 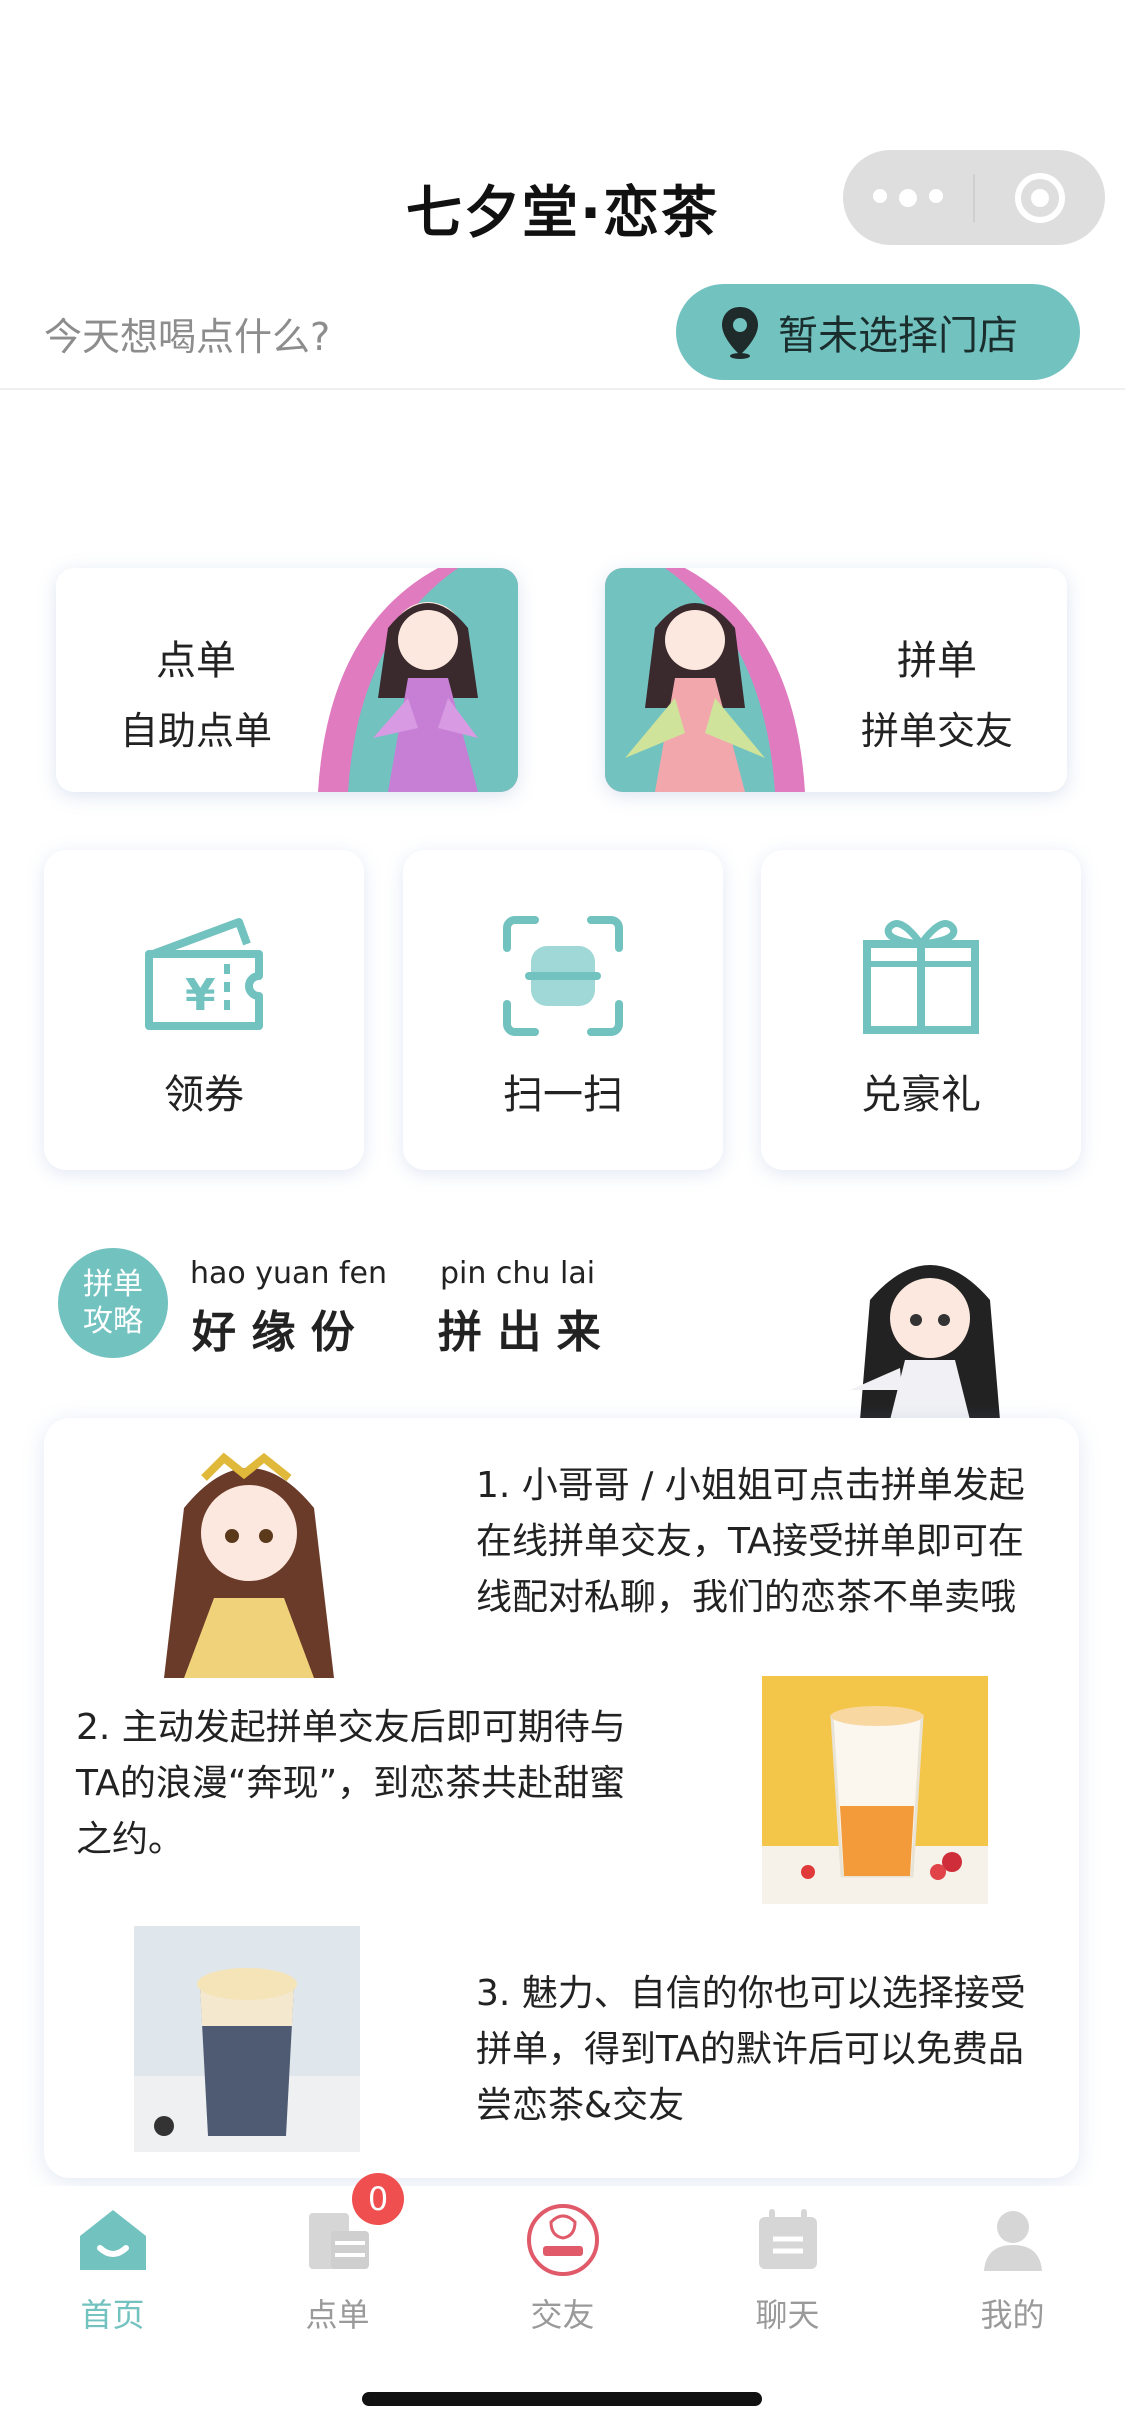 What do you see at coordinates (289, 1273) in the screenshot?
I see `slogan-pinyin: hao yuan fen` at bounding box center [289, 1273].